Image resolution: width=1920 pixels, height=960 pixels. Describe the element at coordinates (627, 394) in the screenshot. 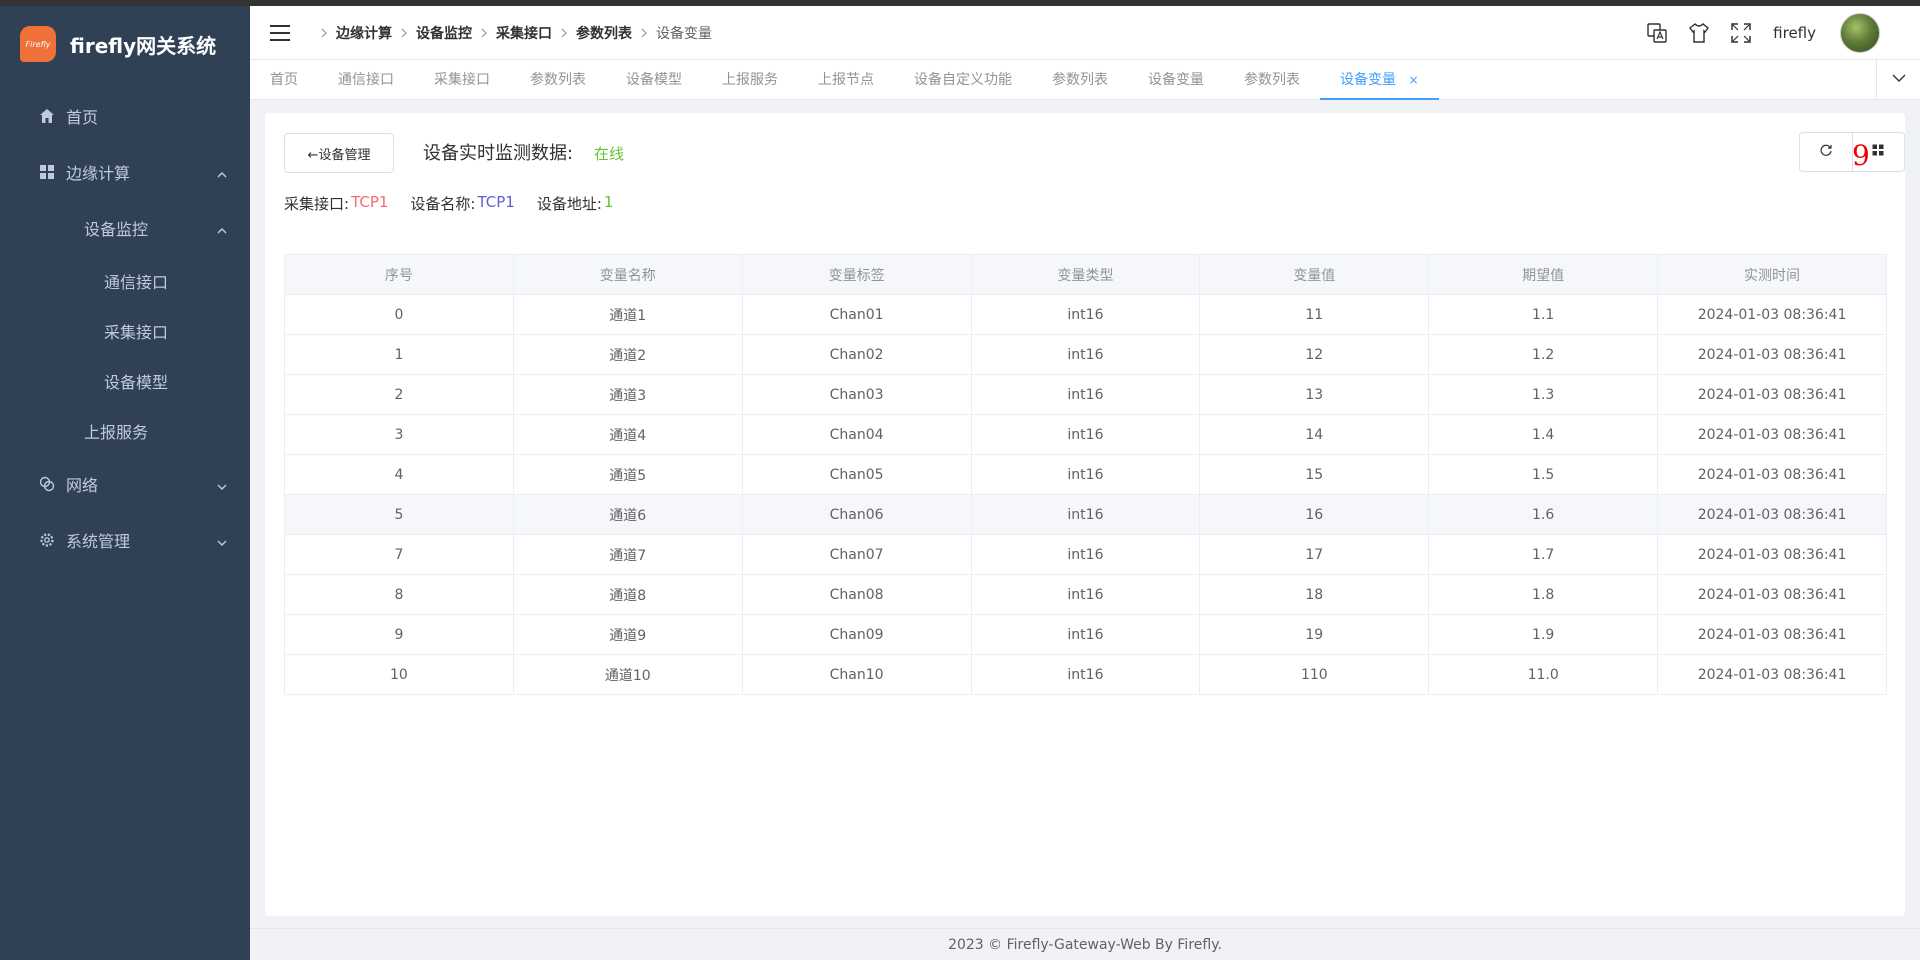

I see `table-cell: 通道3` at that location.